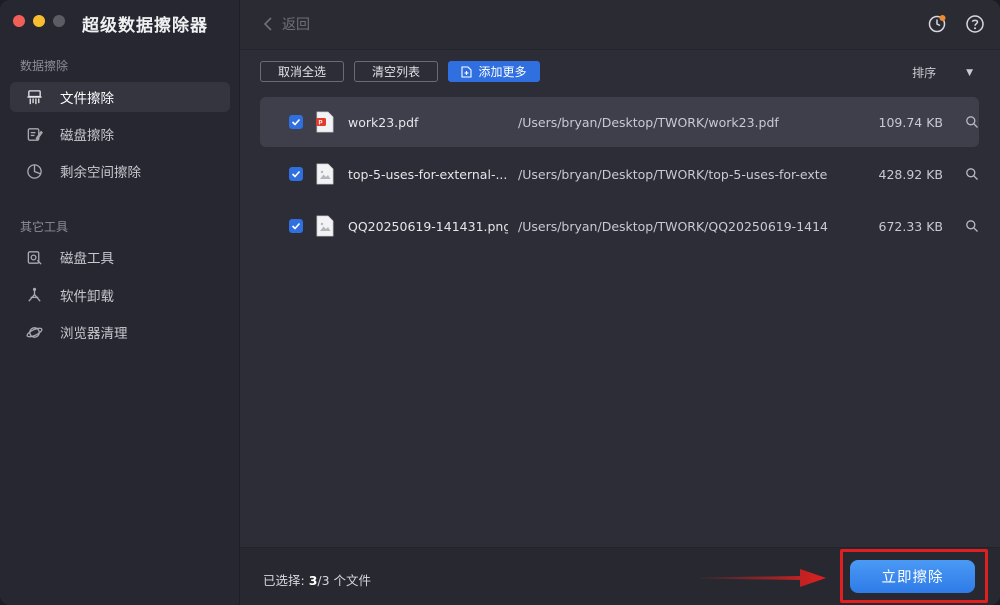  I want to click on app-title: 超级数据擦除器, so click(145, 26).